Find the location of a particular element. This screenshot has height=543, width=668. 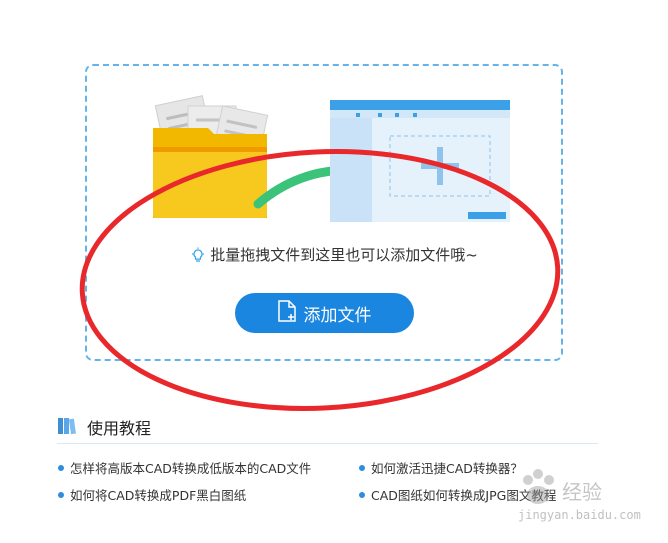

drop-hint: 批量拖拽文件到这里也可以添加文件哦~ is located at coordinates (334, 255).